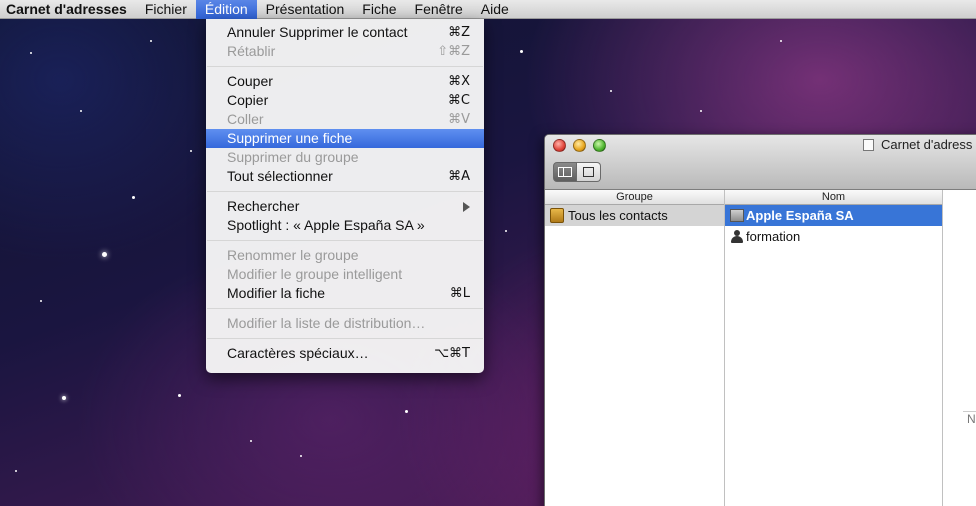 The width and height of the screenshot is (976, 506). What do you see at coordinates (459, 176) in the screenshot?
I see `menu-item-shortcut: ⌘A` at bounding box center [459, 176].